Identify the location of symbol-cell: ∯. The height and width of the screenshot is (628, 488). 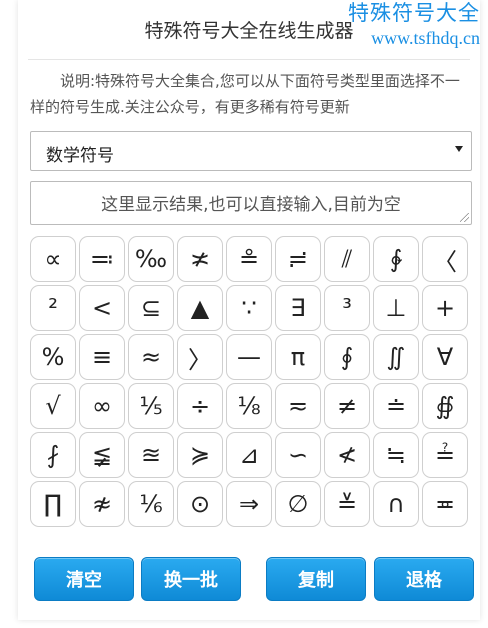
(445, 406).